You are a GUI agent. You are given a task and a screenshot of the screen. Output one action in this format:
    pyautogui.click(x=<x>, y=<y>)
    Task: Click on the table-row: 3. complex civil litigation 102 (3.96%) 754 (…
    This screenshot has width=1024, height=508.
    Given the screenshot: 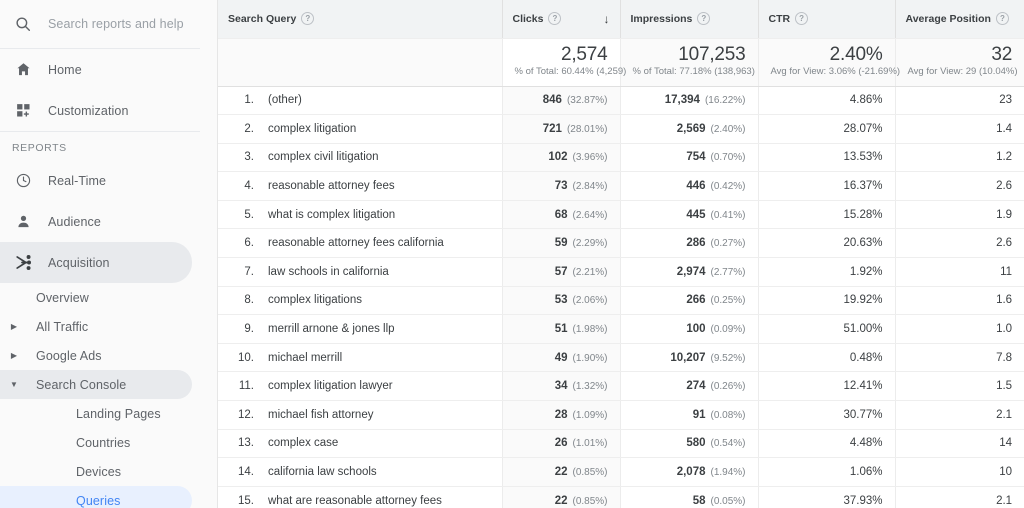 What is the action you would take?
    pyautogui.click(x=621, y=158)
    